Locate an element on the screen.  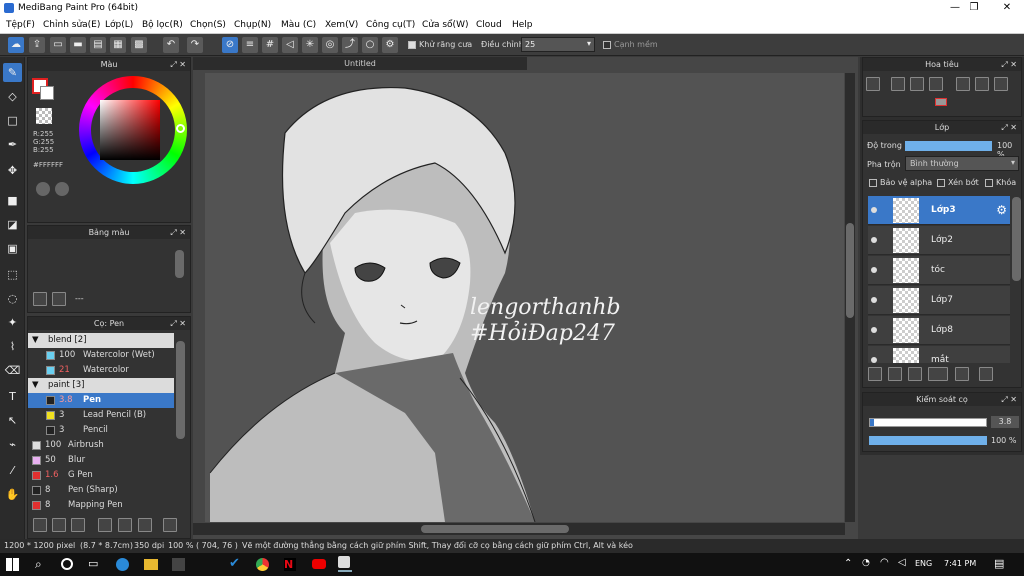
flip-icon is located at coordinates (982, 84).